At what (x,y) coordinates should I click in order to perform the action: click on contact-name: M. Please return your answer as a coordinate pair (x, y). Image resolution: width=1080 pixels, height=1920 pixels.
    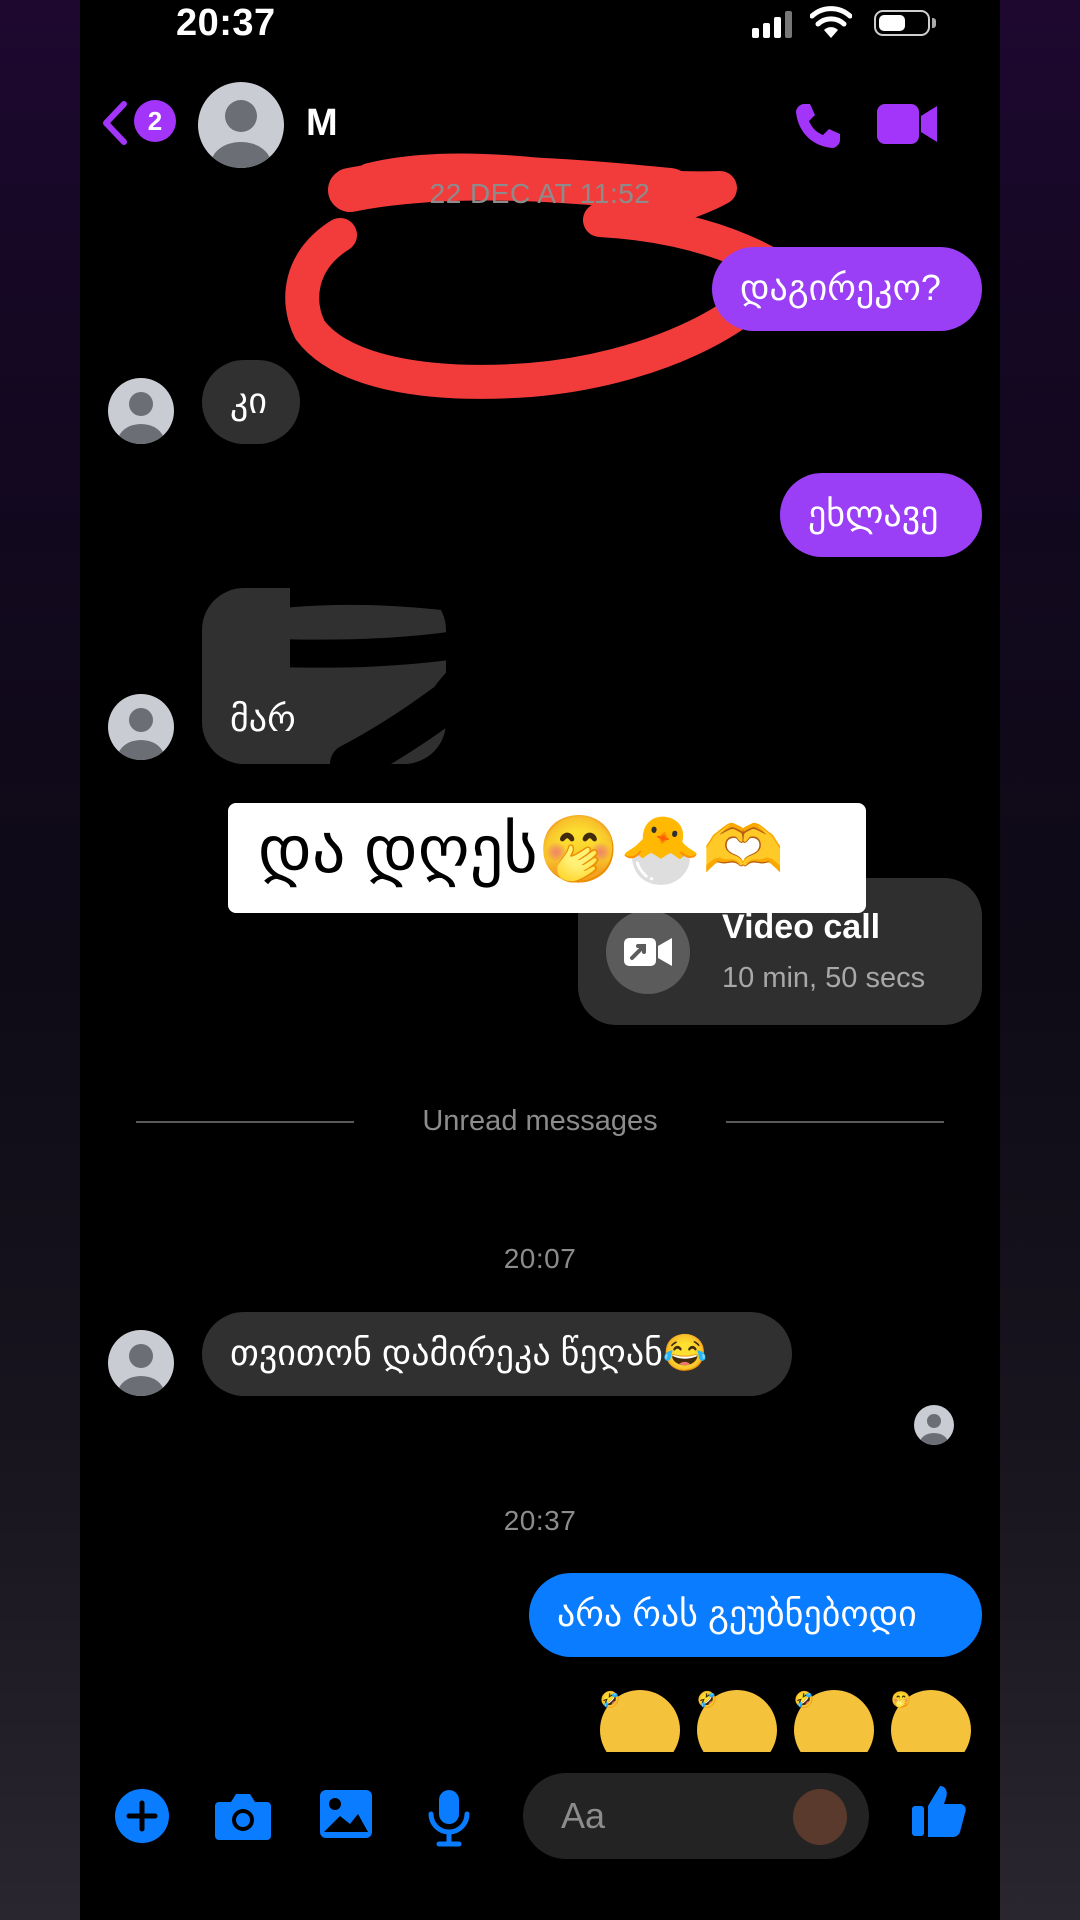
    Looking at the image, I should click on (322, 123).